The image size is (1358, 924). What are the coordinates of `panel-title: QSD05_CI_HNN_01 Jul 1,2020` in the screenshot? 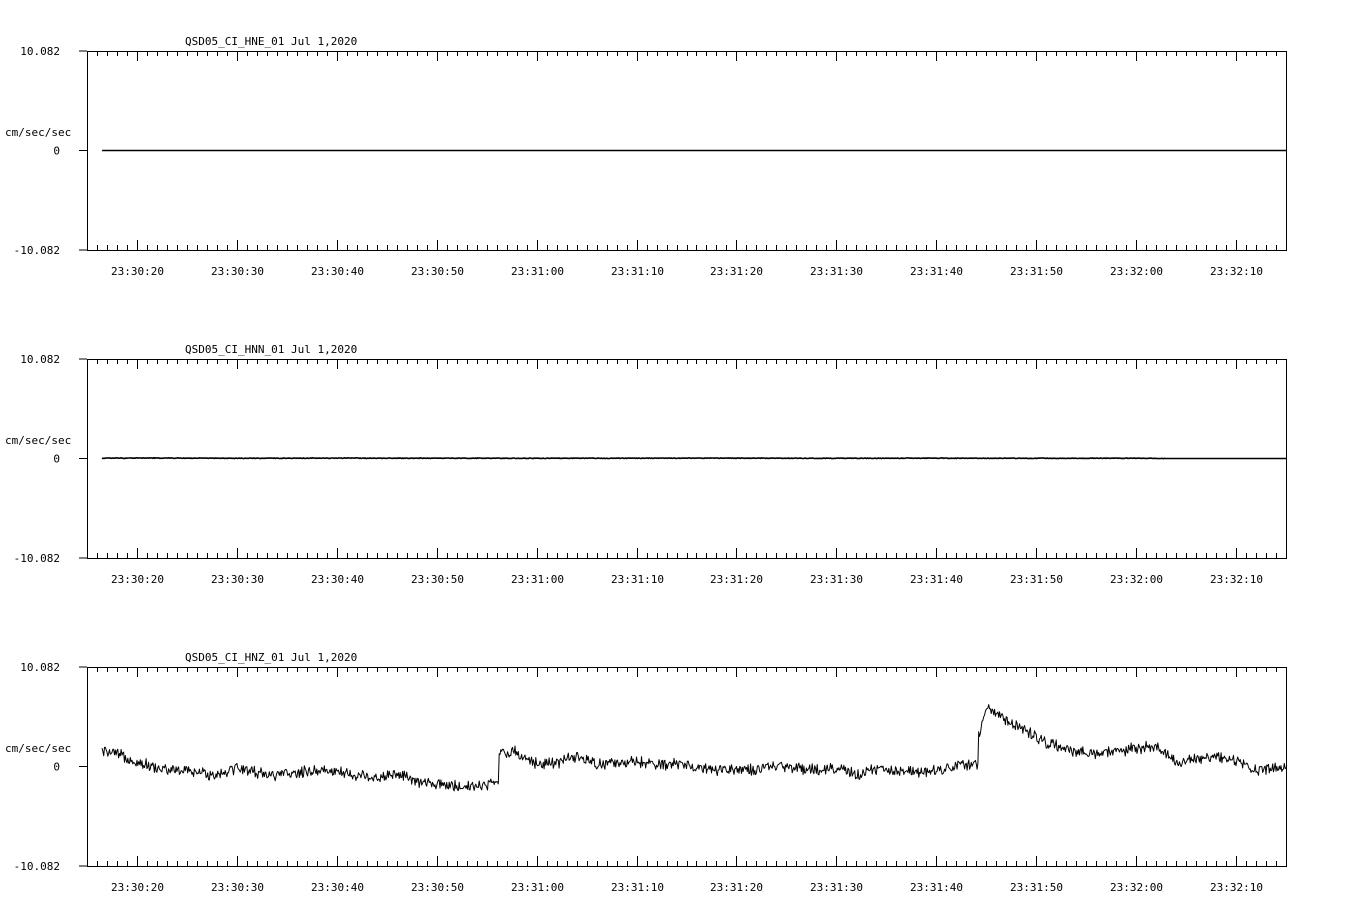 It's located at (271, 349).